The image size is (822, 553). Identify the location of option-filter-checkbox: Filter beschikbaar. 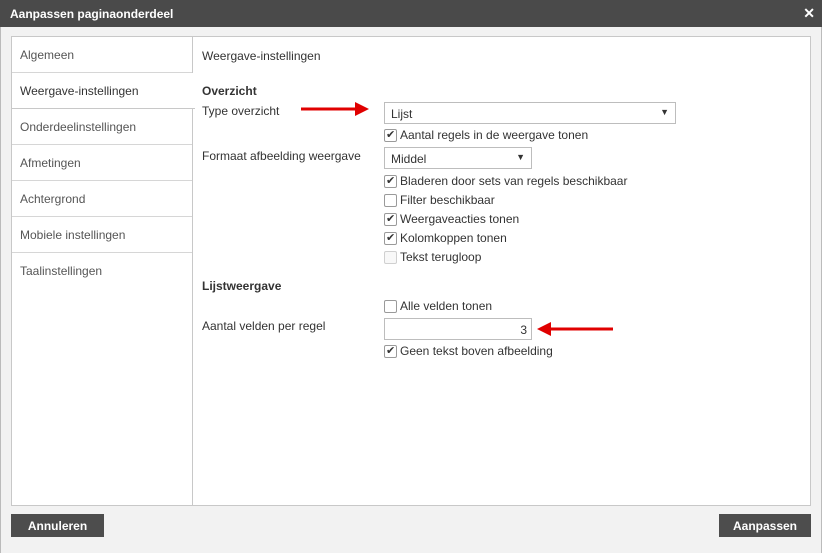
(439, 200).